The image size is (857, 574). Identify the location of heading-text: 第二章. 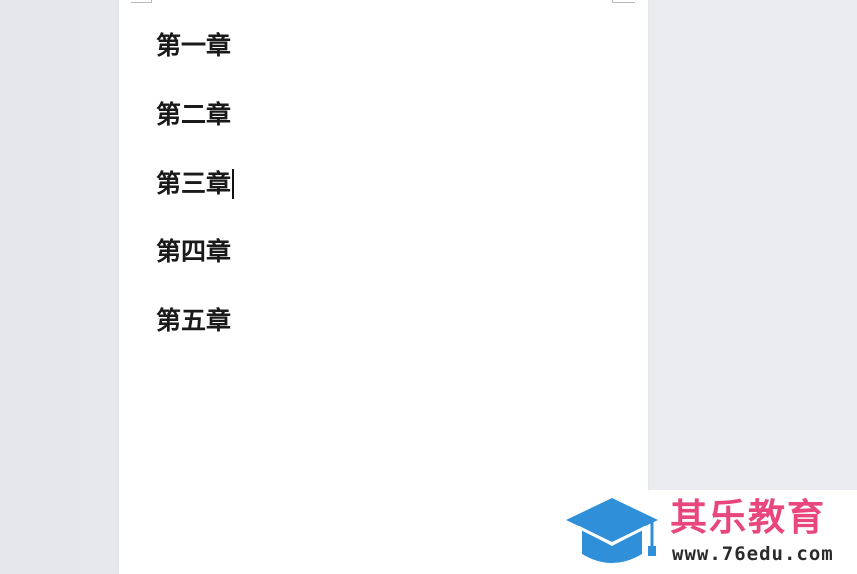
(194, 114).